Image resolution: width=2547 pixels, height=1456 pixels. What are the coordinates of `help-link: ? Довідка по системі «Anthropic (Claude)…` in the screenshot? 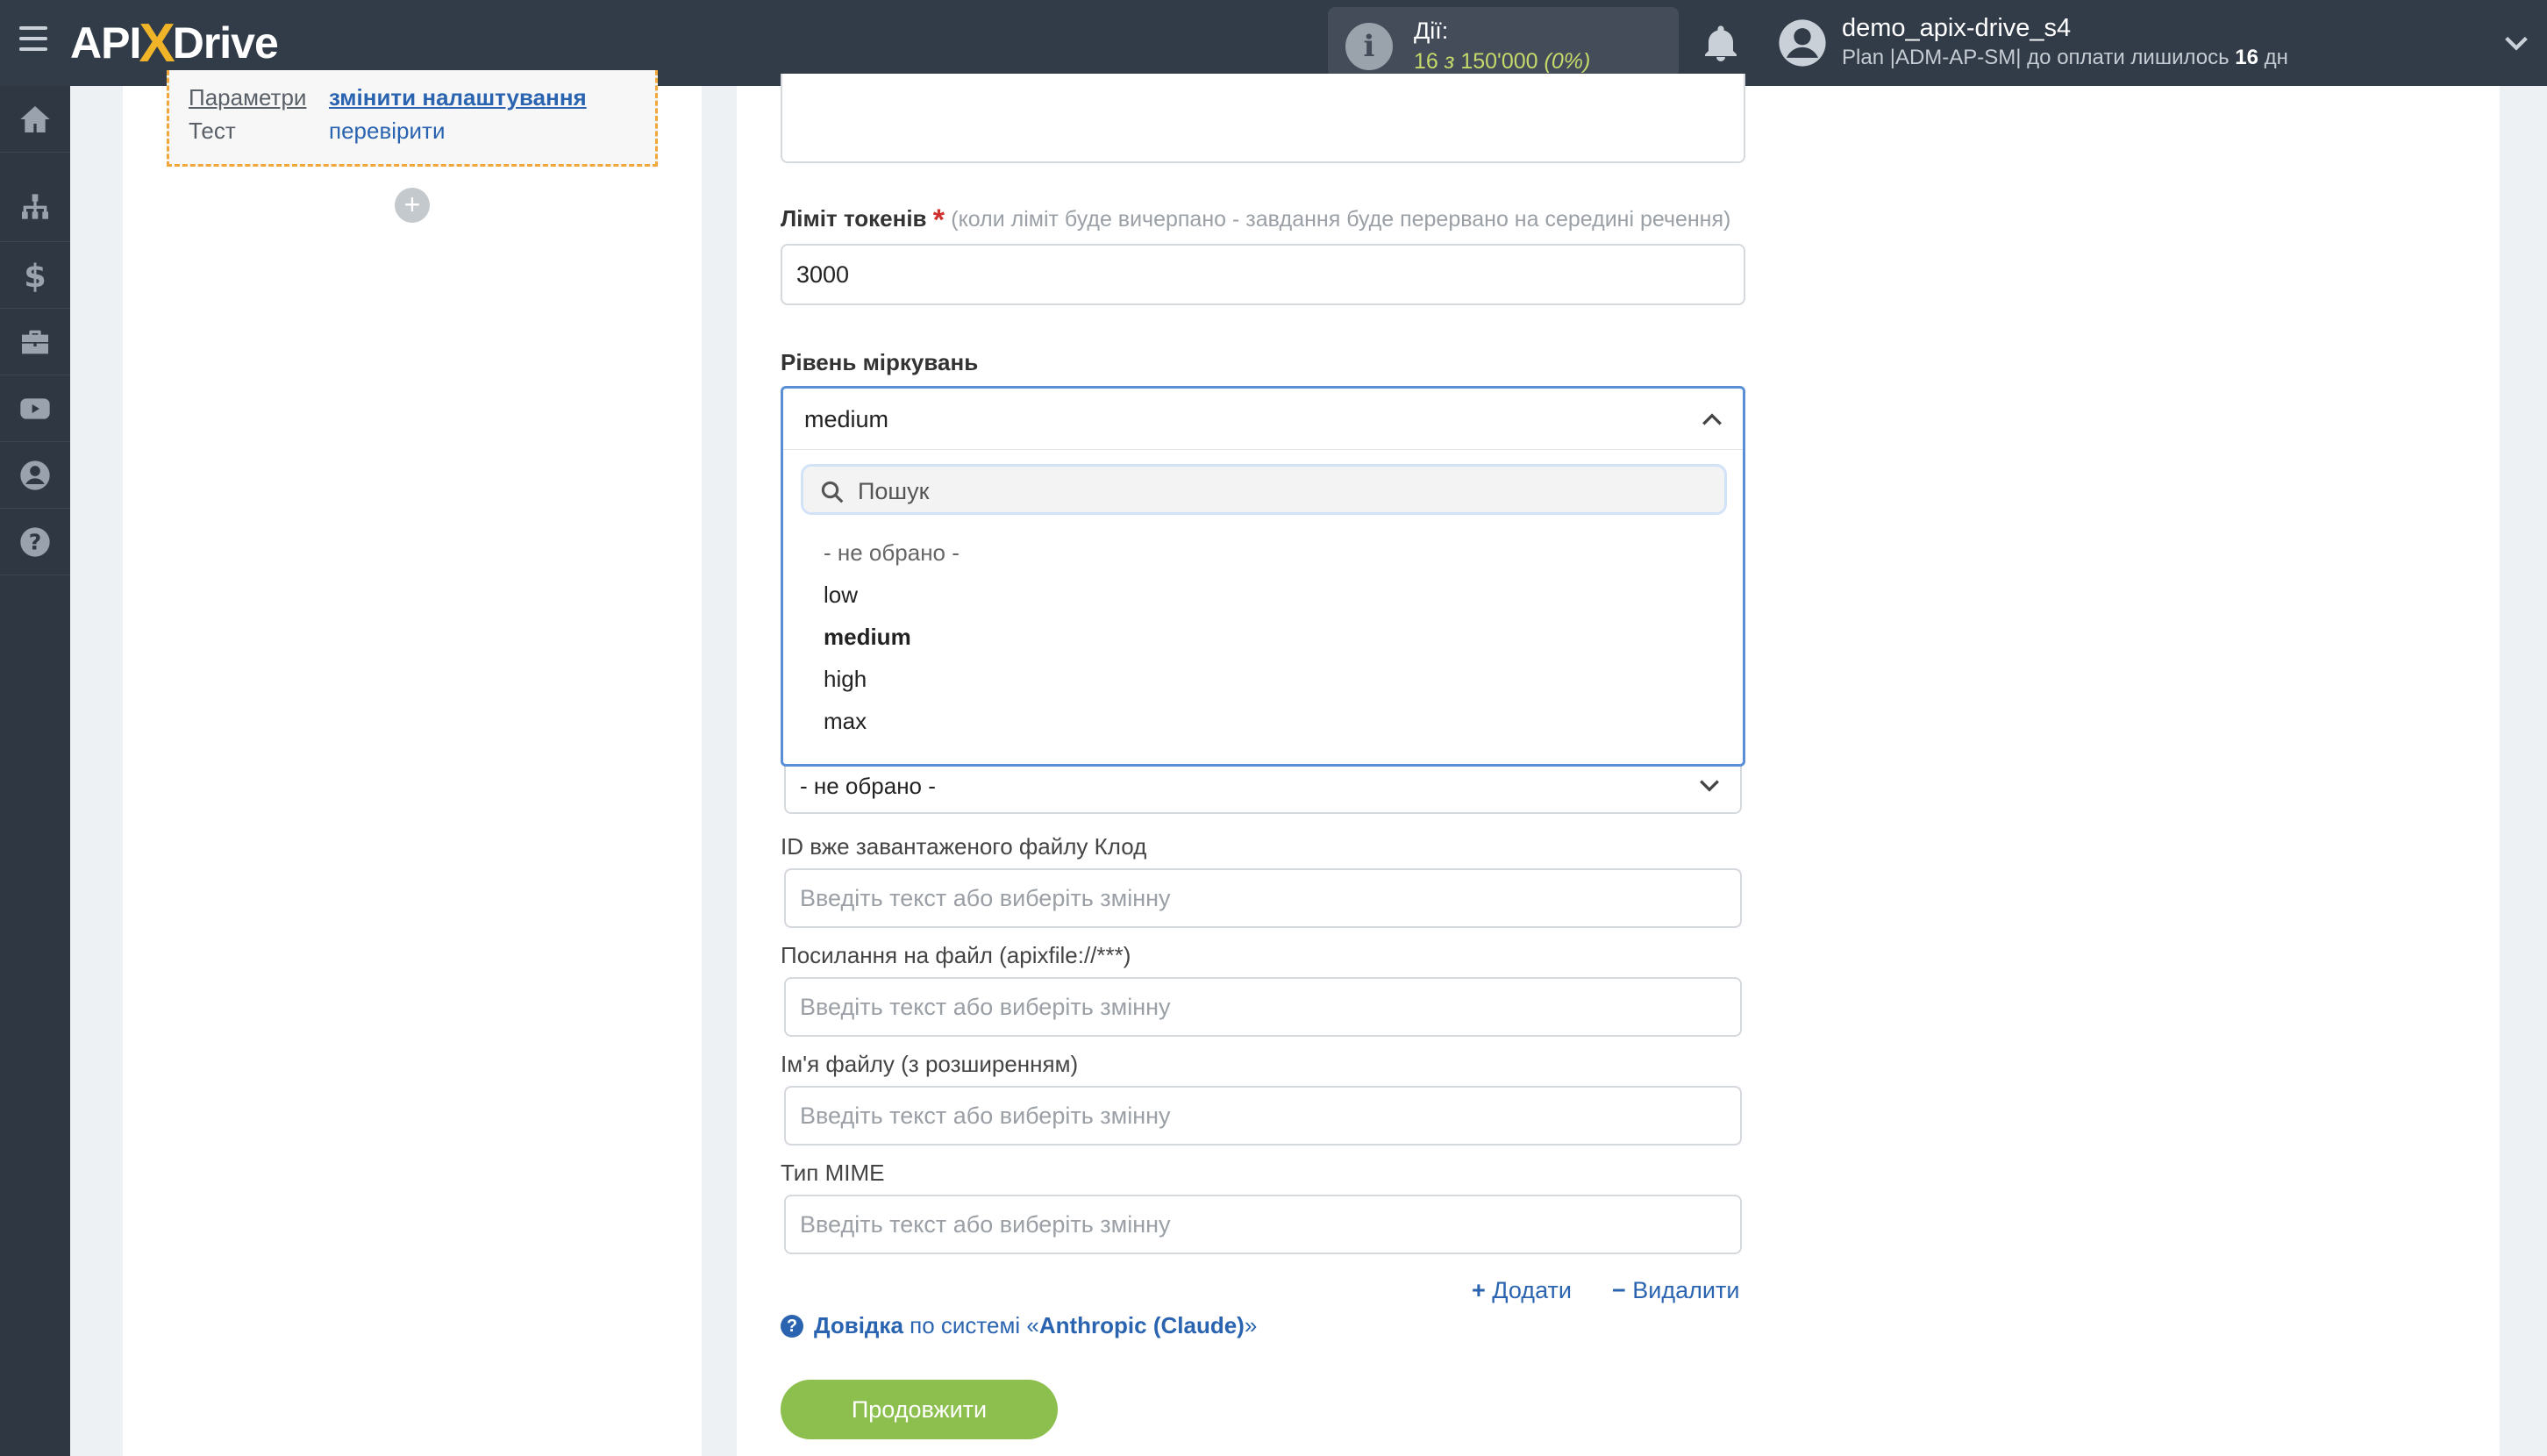 It's located at (1019, 1325).